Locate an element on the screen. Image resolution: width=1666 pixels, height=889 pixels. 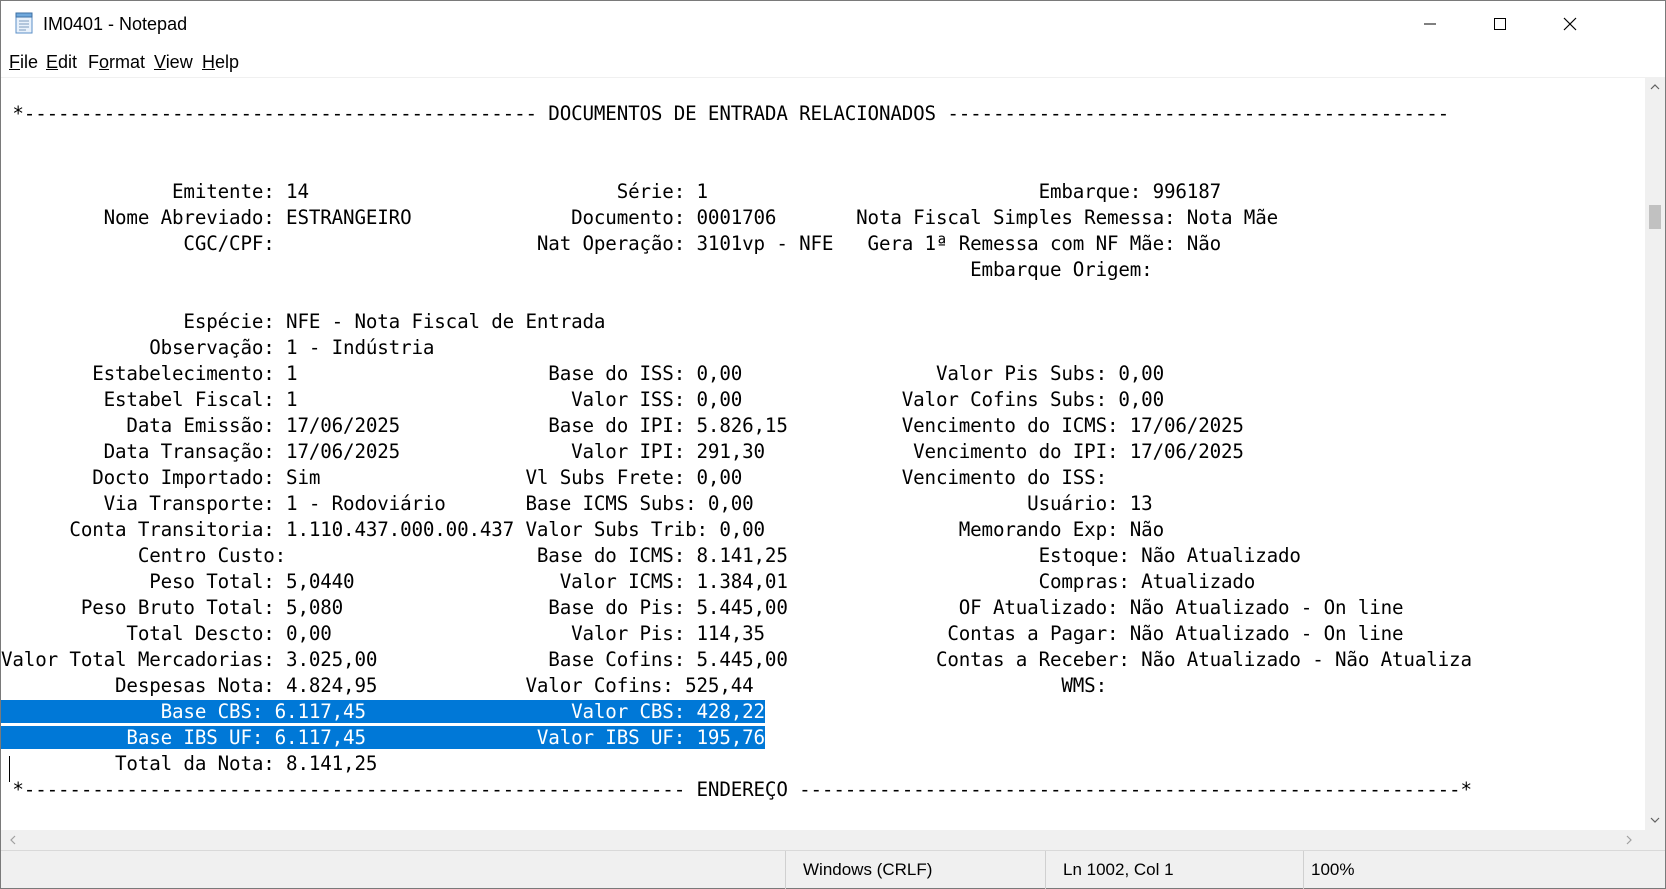
chevron-up-icon is located at coordinates (1655, 87).